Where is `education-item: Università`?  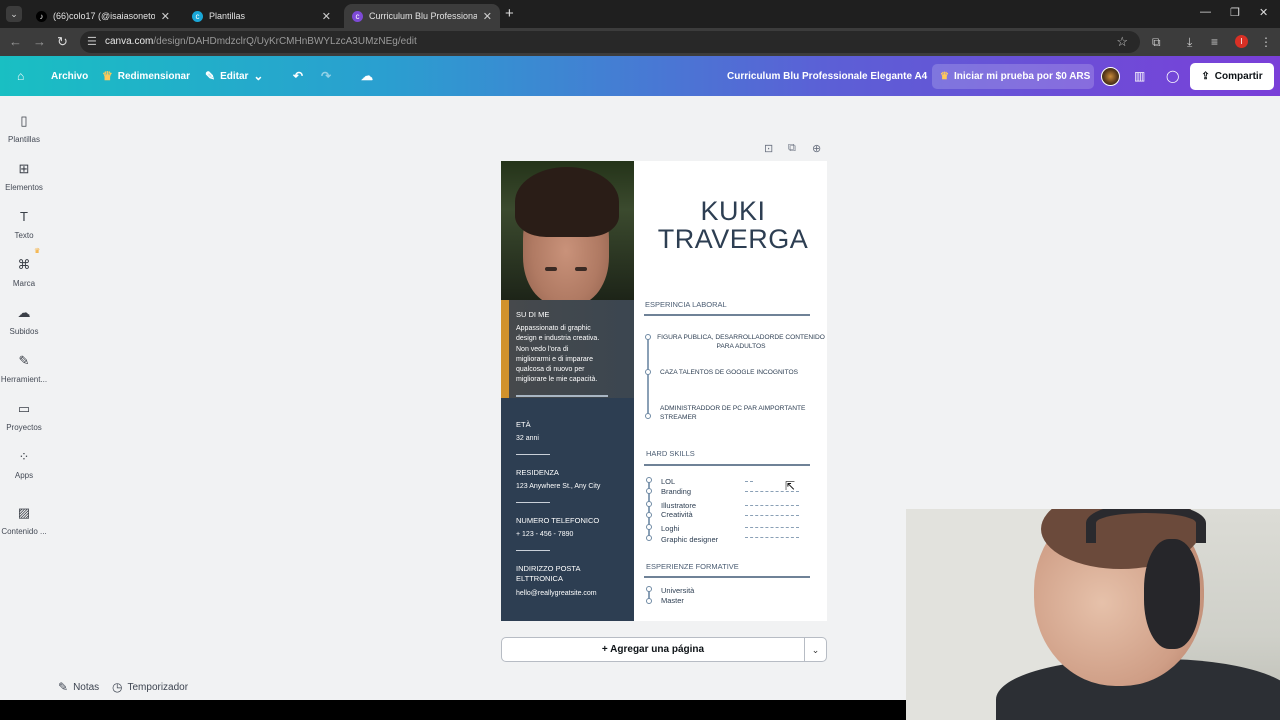 education-item: Università is located at coordinates (677, 590).